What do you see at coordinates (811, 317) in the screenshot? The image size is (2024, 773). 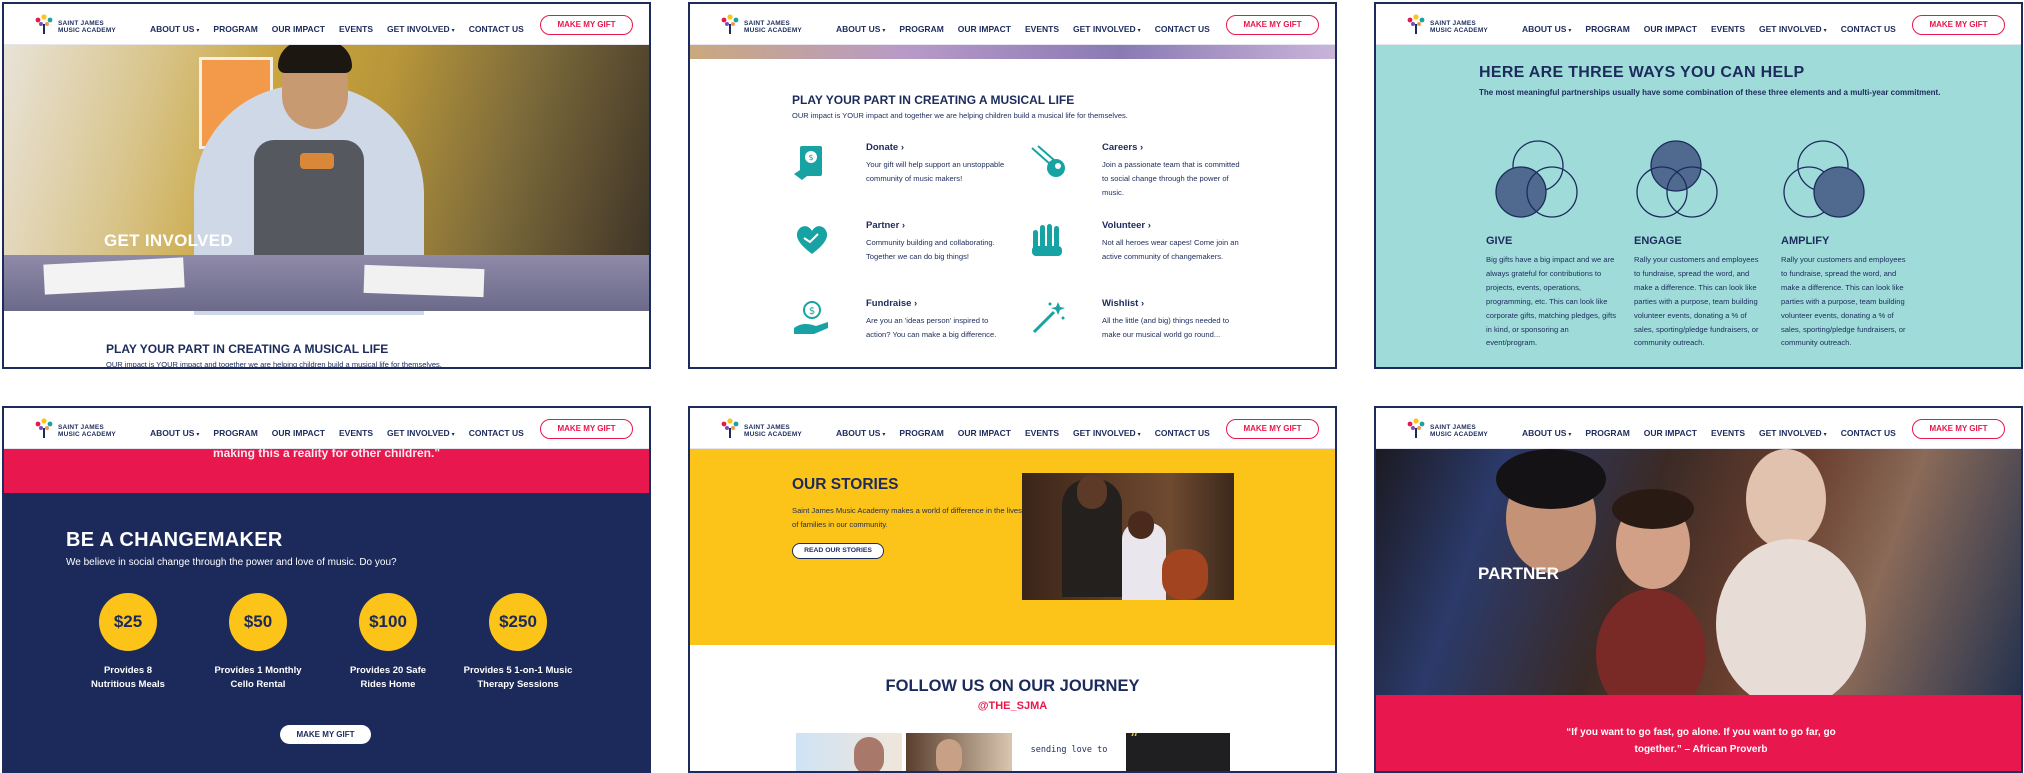 I see `fundraise-icon: $` at bounding box center [811, 317].